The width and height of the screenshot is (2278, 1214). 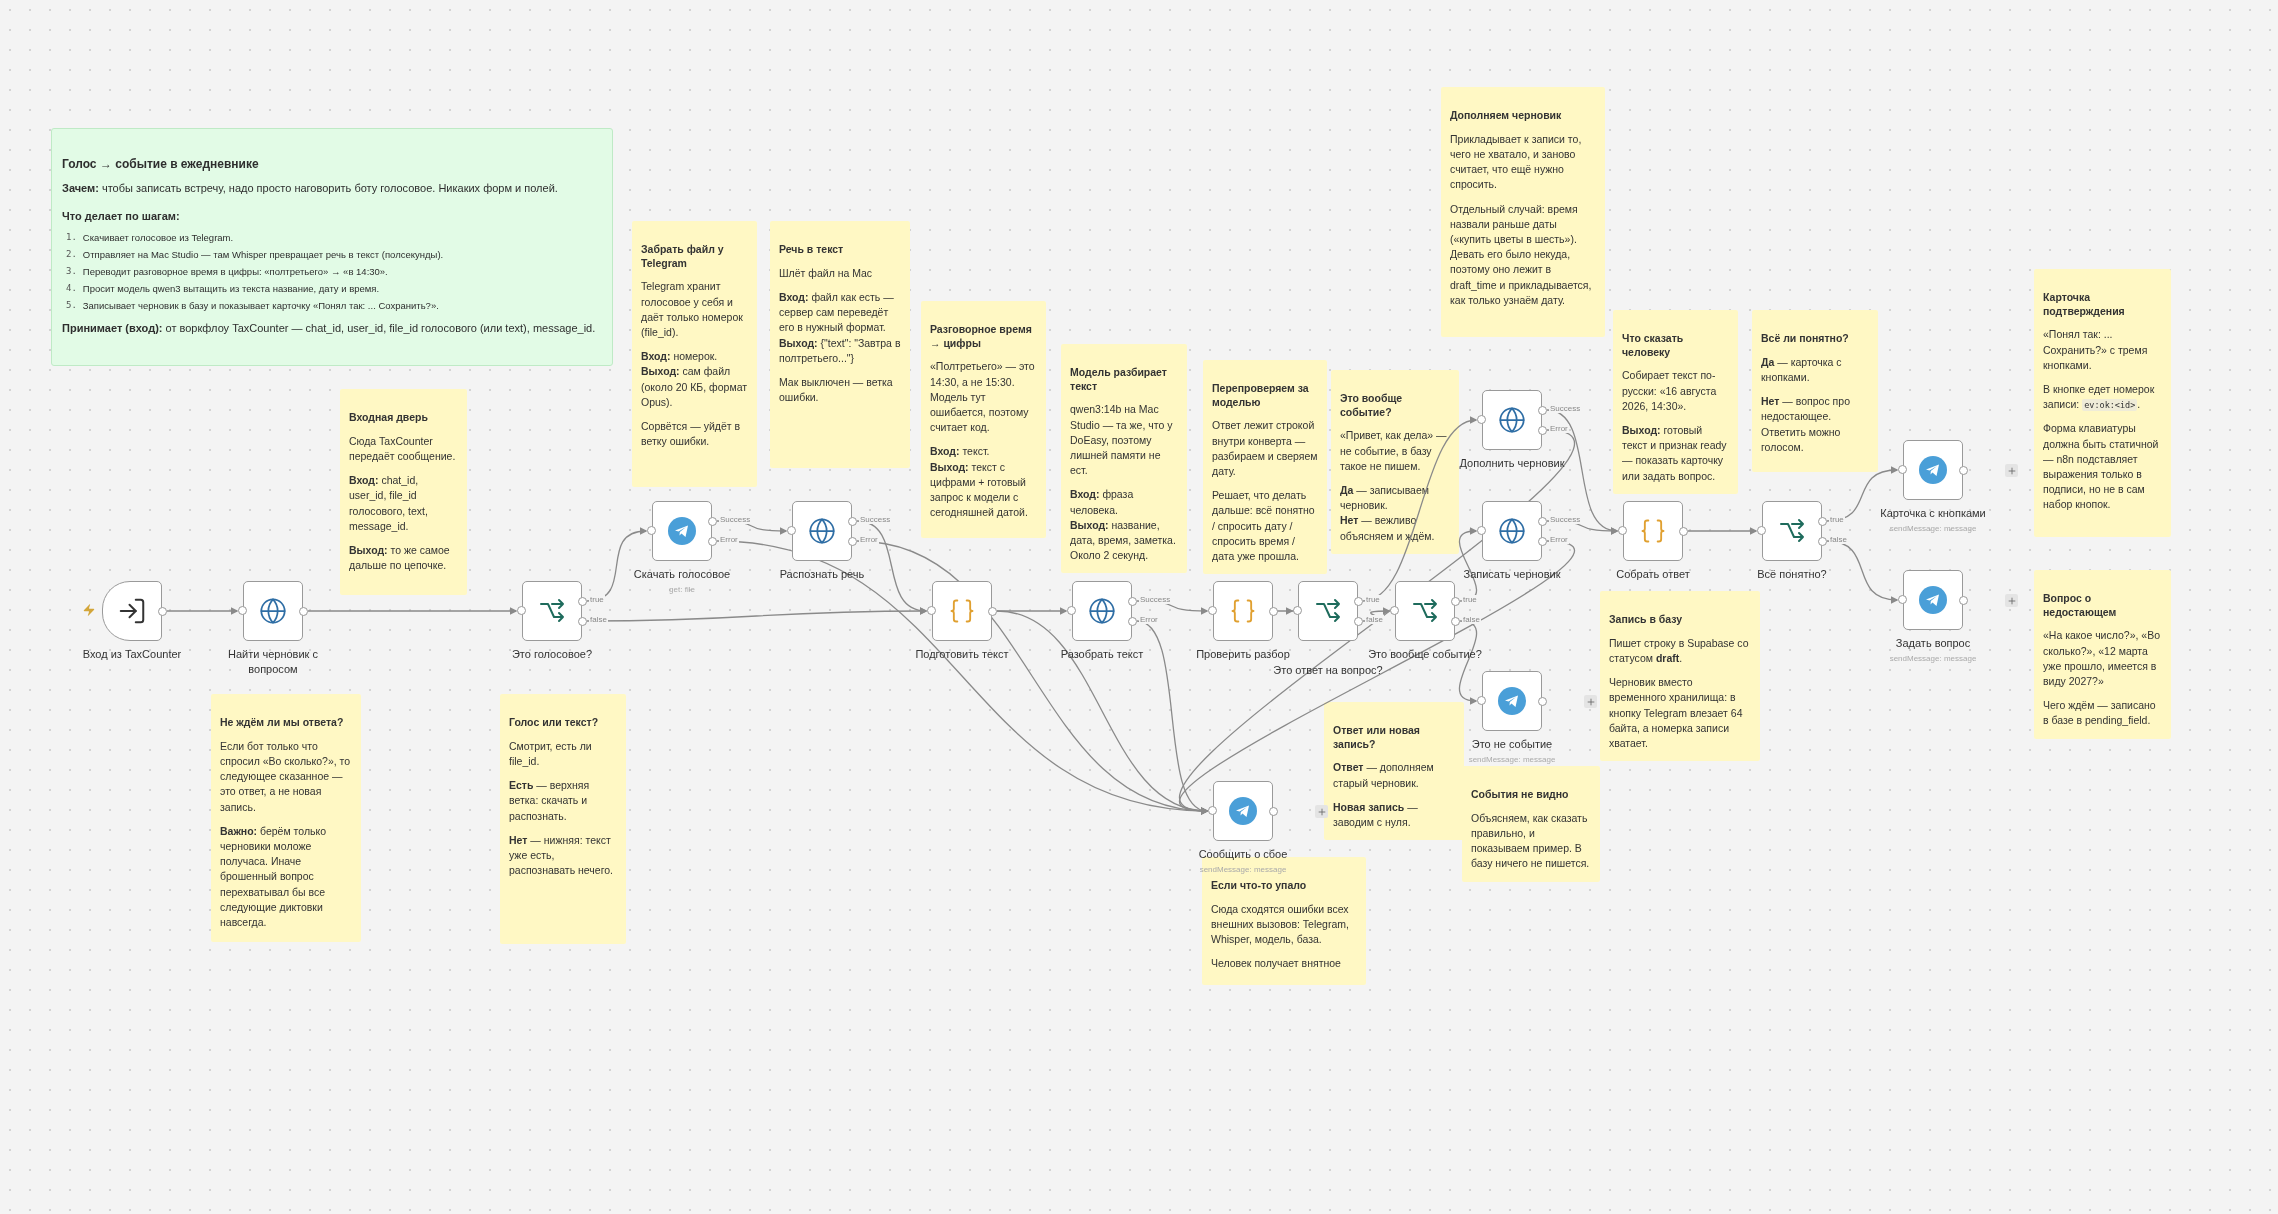 I want to click on node-label: Это ответ на вопрос?, so click(x=1328, y=670).